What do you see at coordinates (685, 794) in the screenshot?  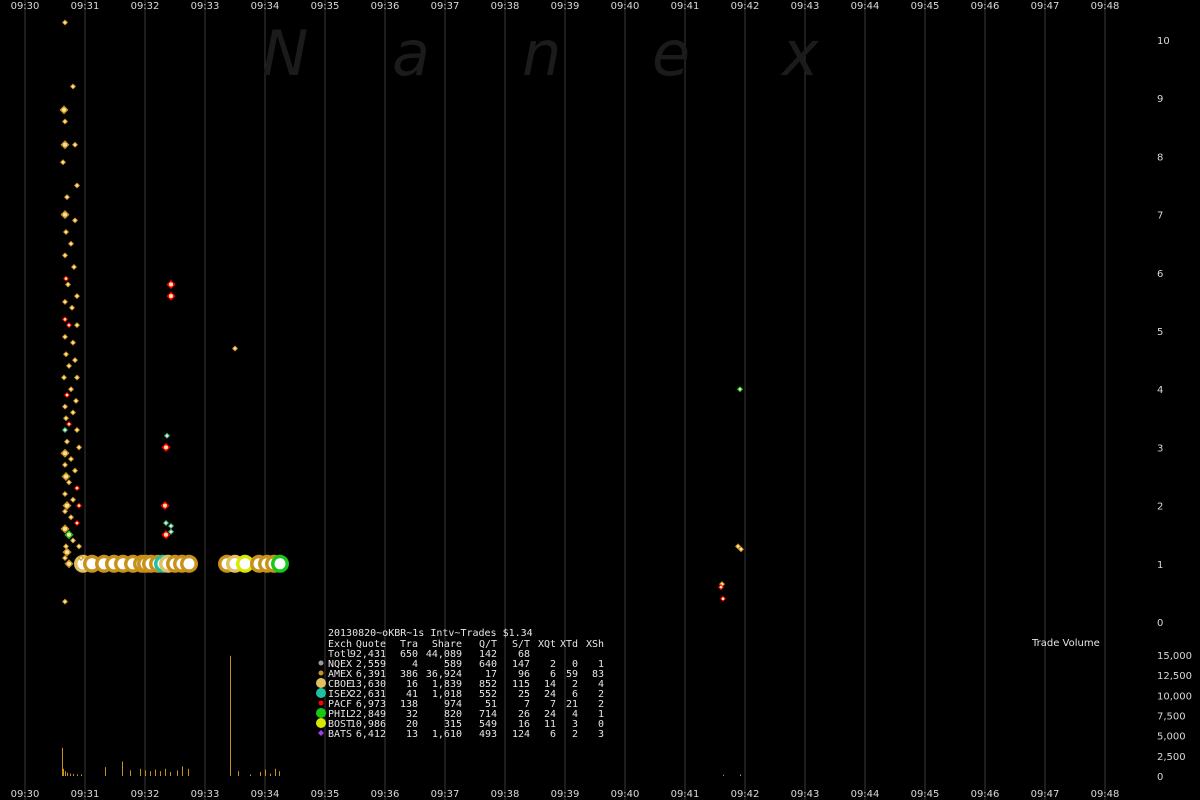 I see `time-tick-bottom: 09:41` at bounding box center [685, 794].